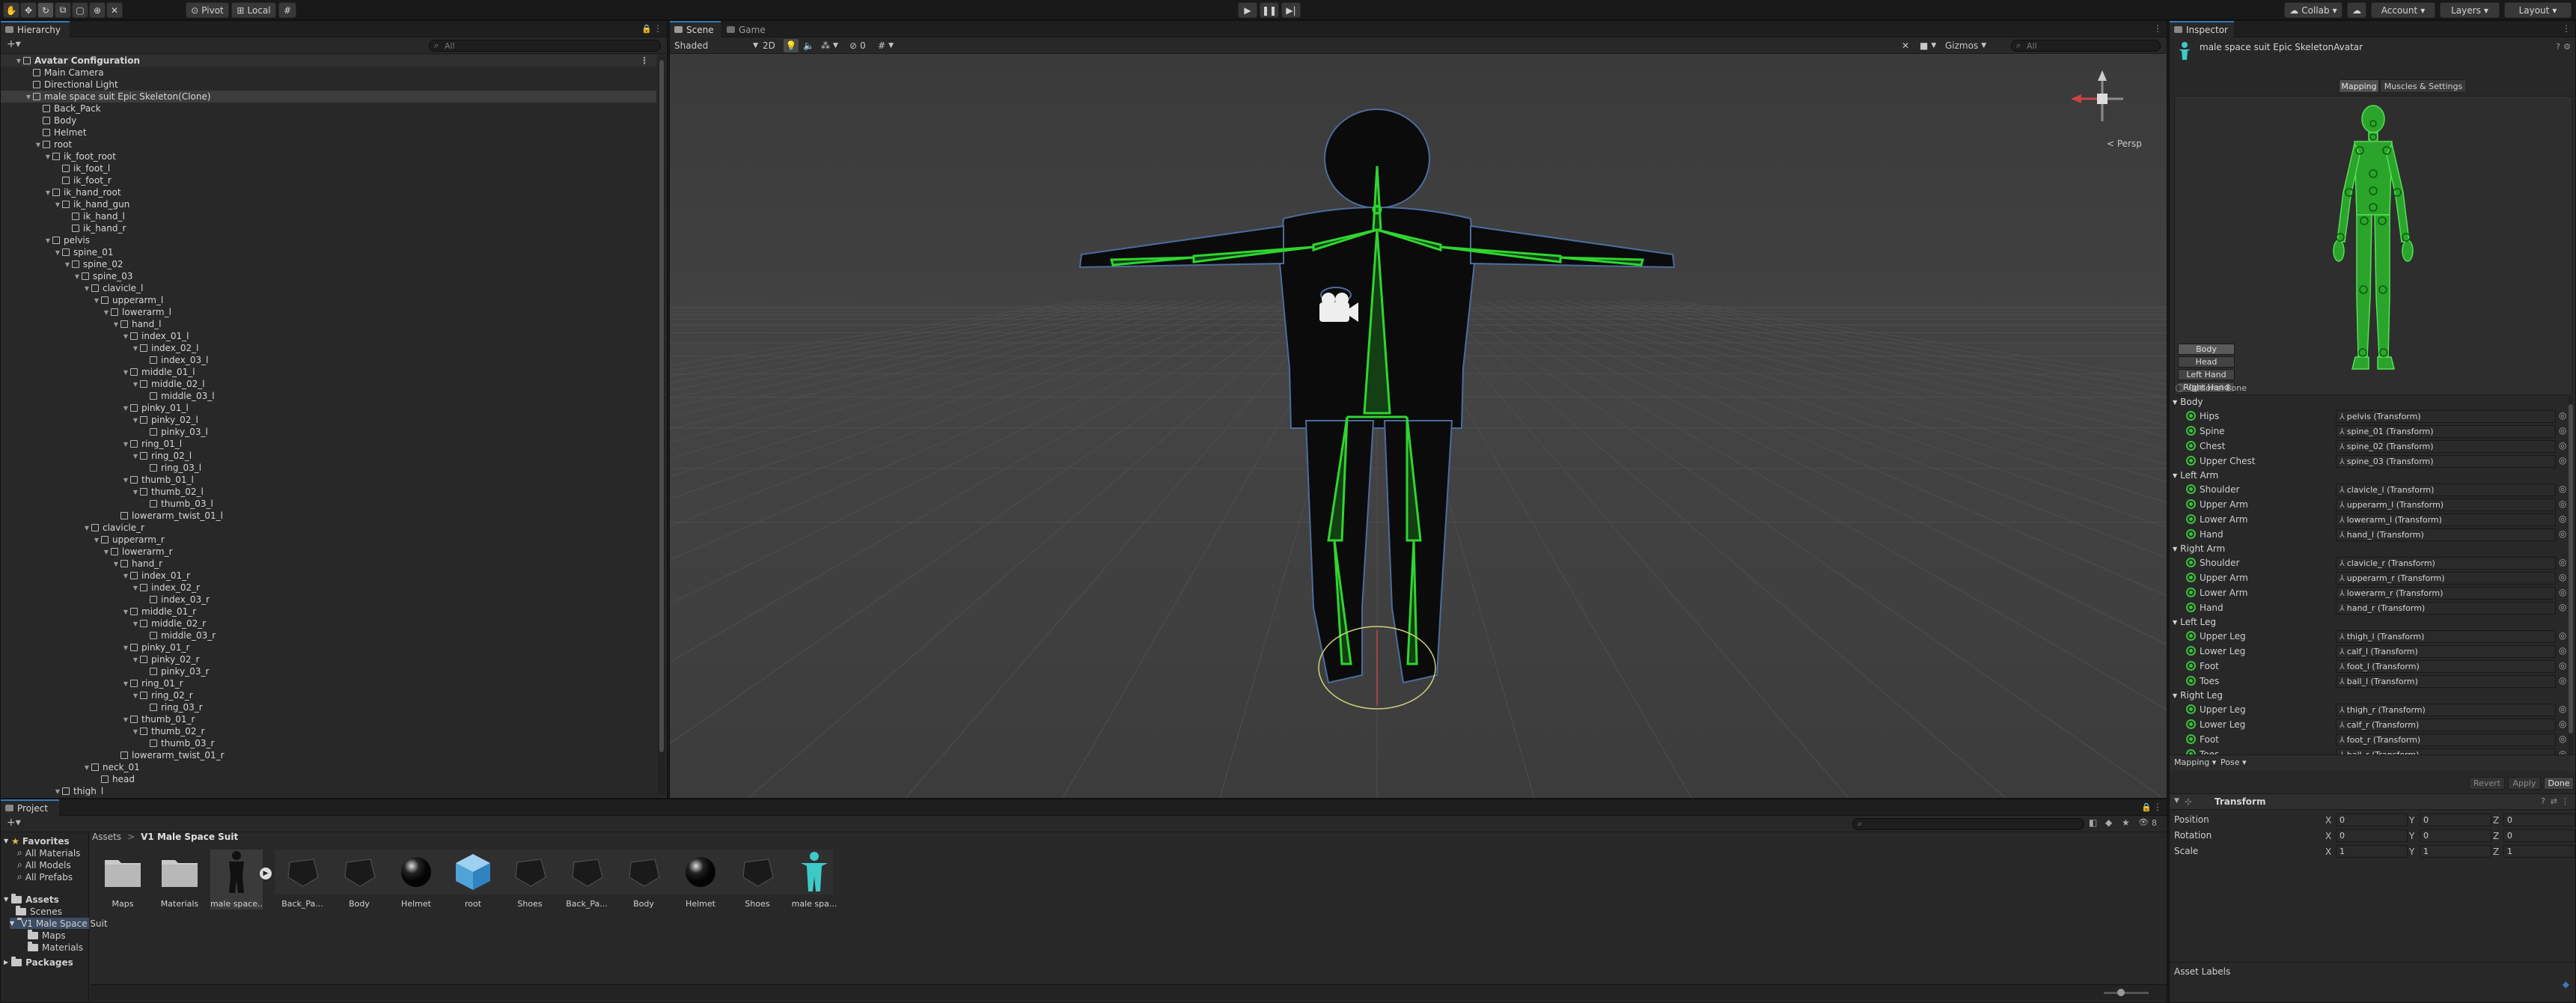  I want to click on hand-tool-button: ✋, so click(11, 10).